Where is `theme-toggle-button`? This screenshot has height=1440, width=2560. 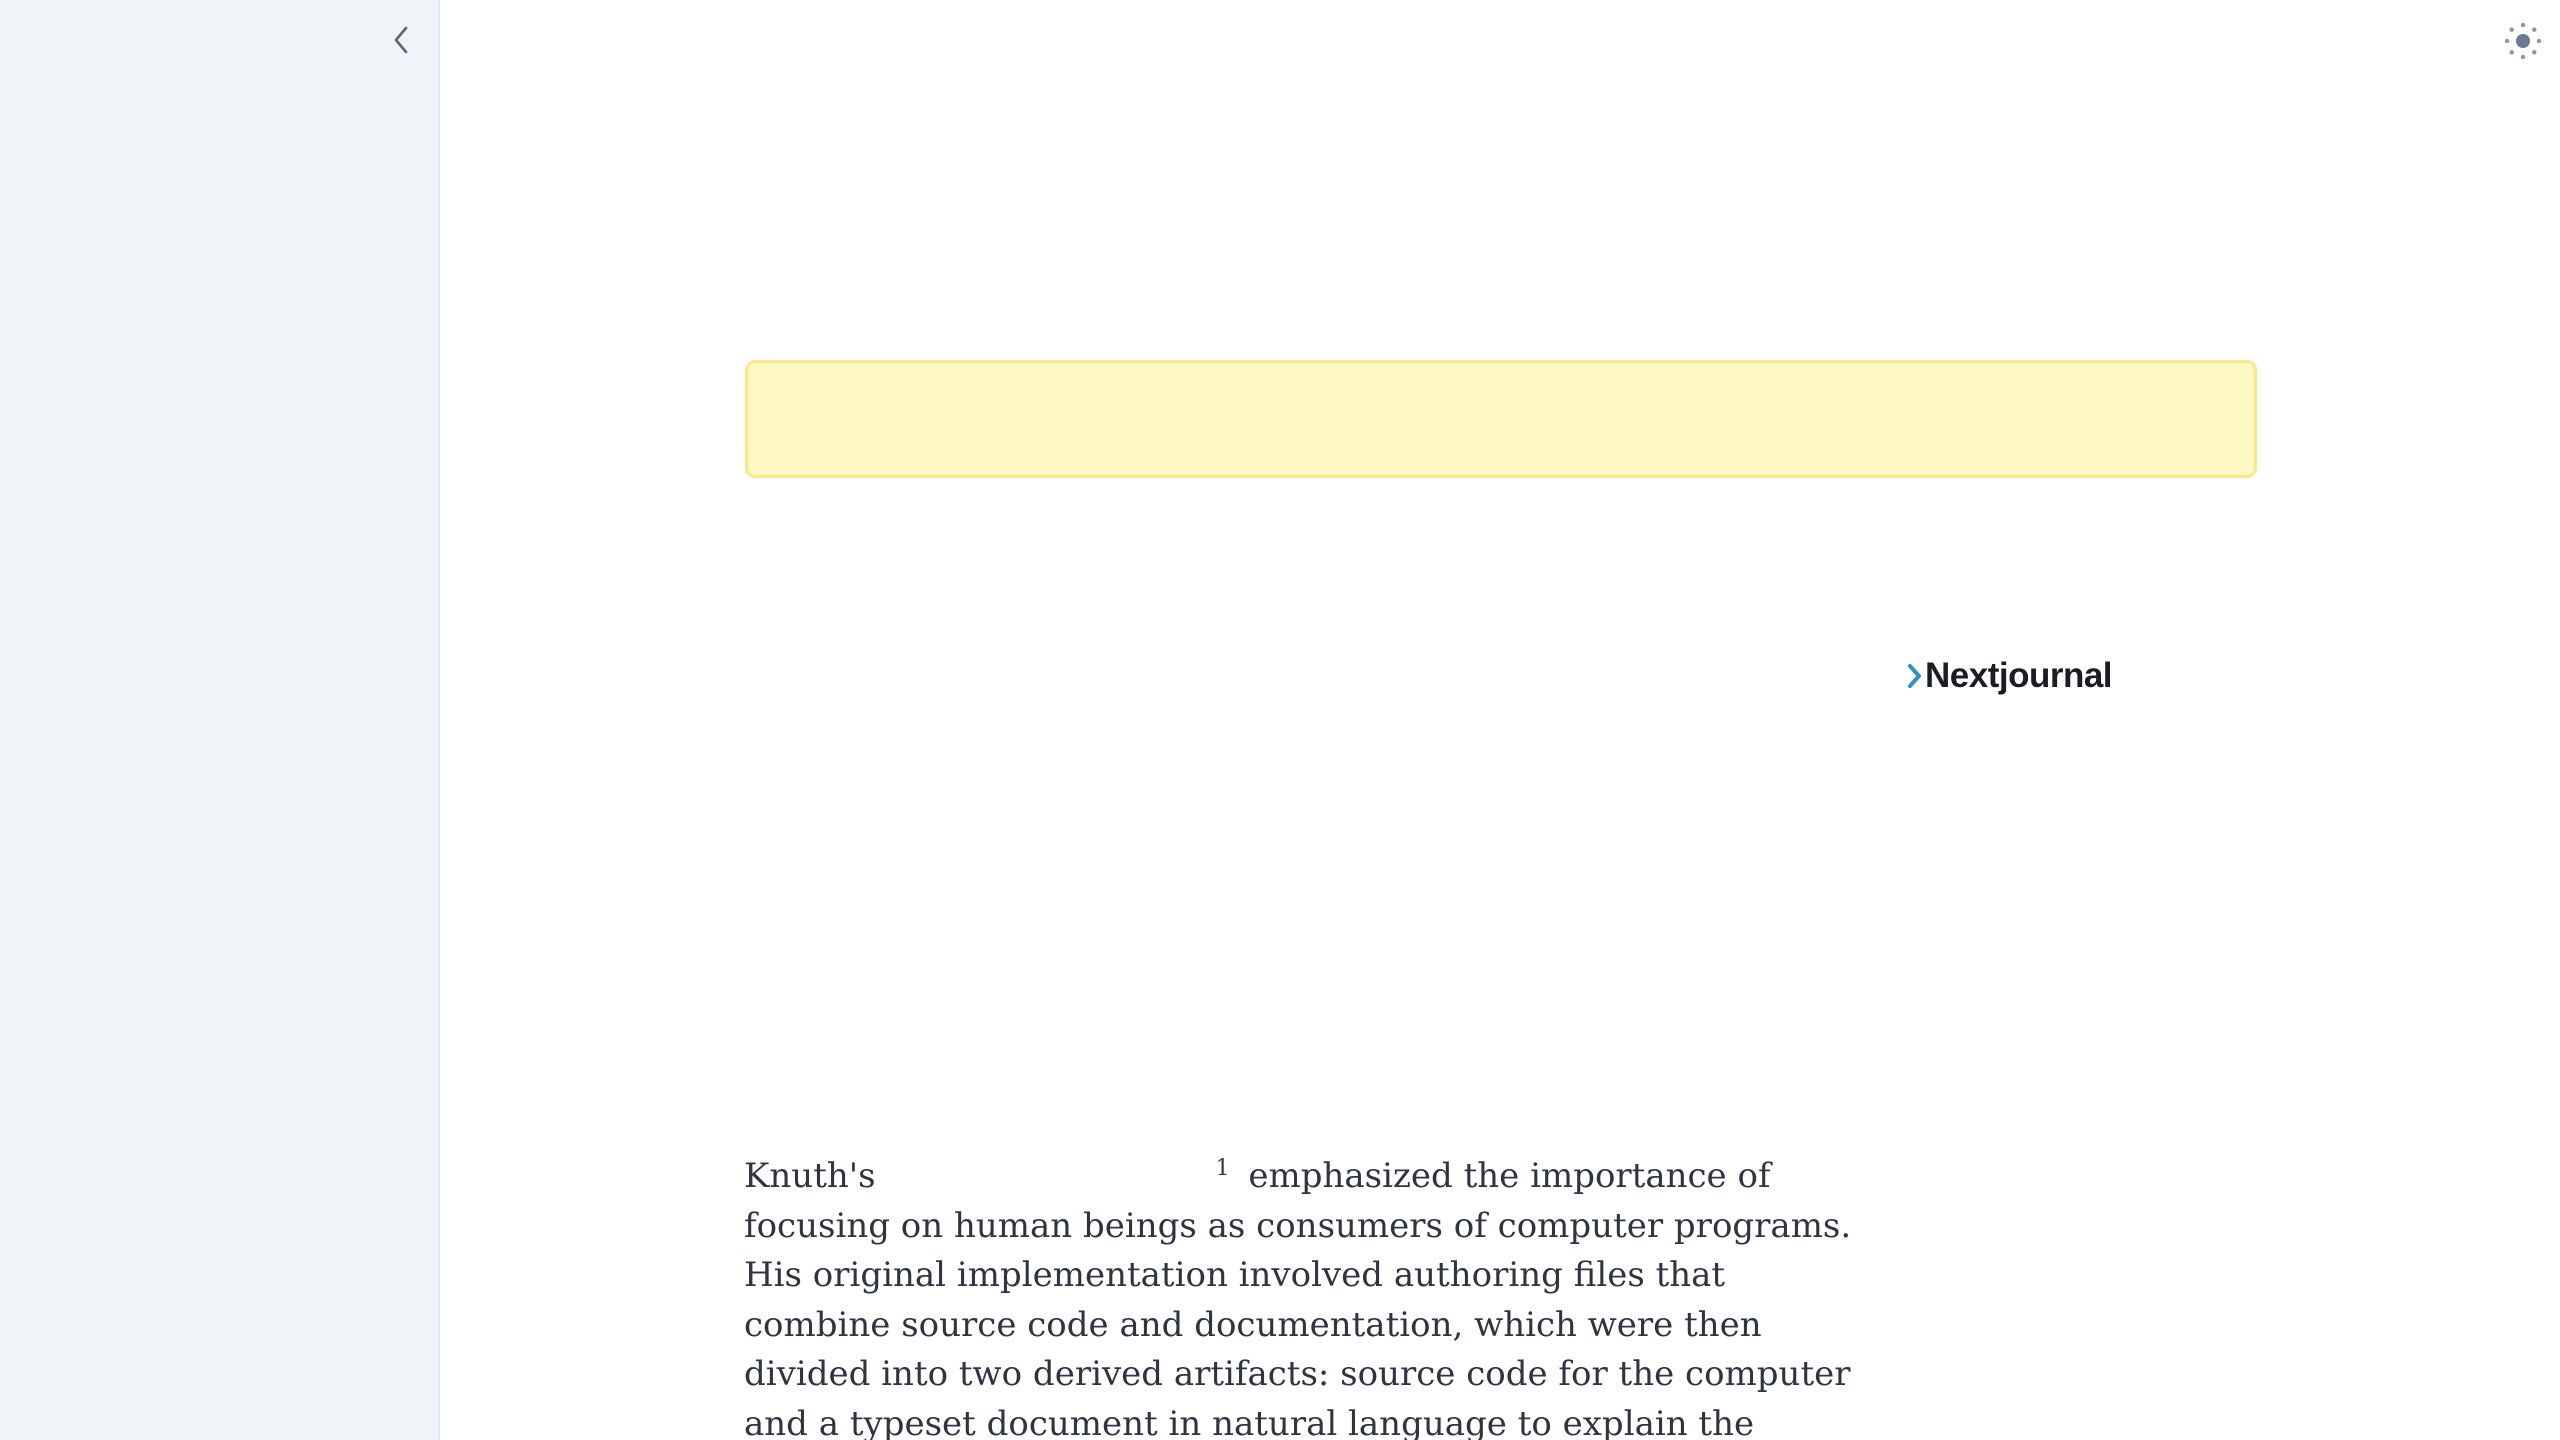 theme-toggle-button is located at coordinates (2523, 41).